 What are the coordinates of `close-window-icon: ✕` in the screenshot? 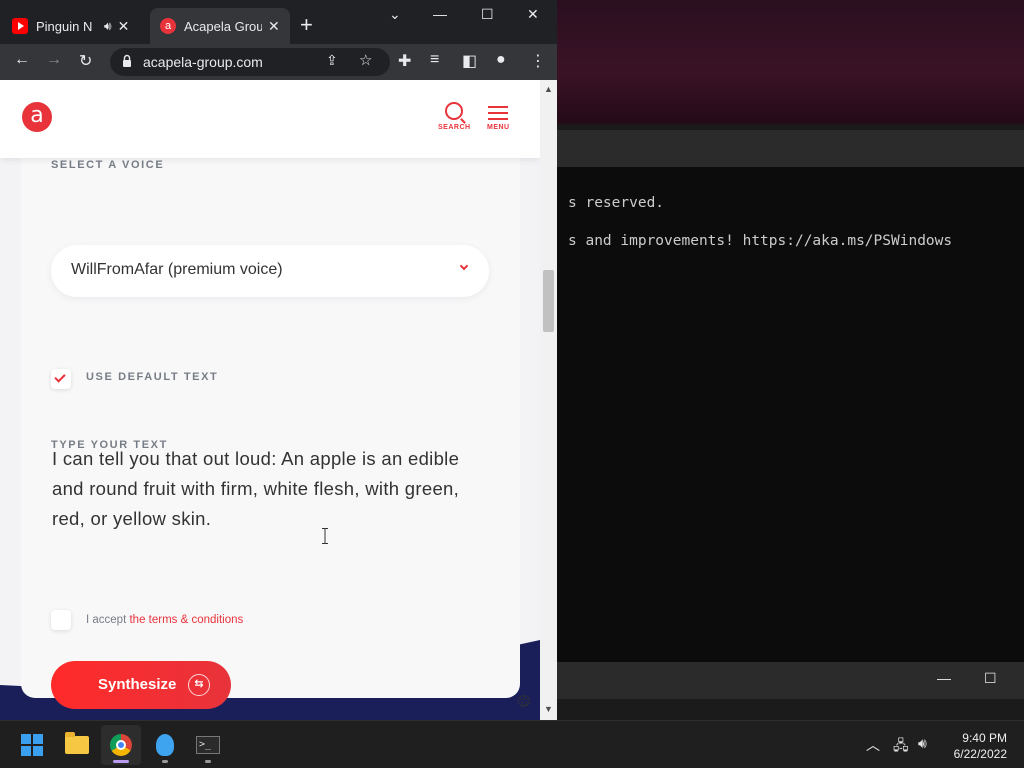 It's located at (533, 14).